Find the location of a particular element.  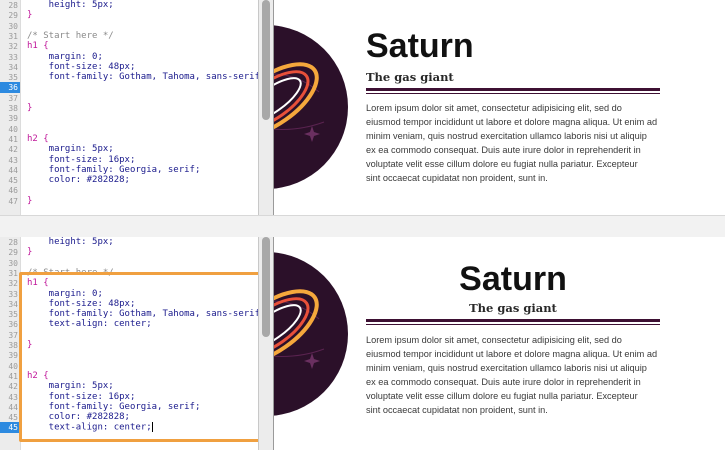

line-number: 45 is located at coordinates (10, 428).